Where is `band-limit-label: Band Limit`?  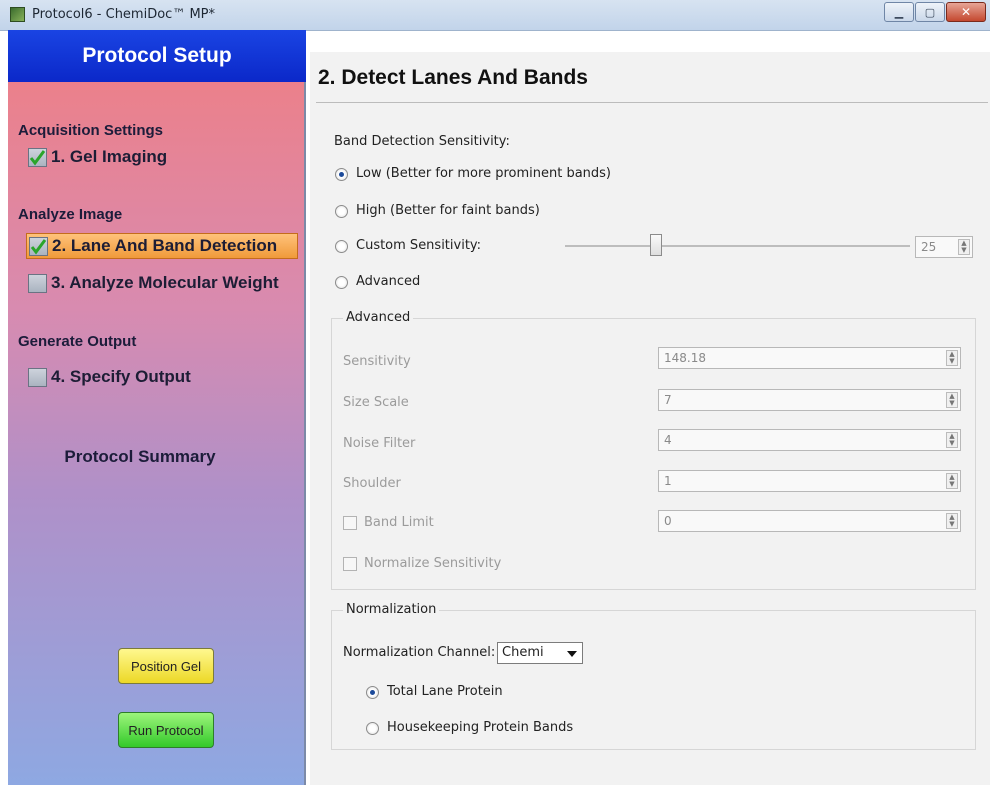 band-limit-label: Band Limit is located at coordinates (399, 522).